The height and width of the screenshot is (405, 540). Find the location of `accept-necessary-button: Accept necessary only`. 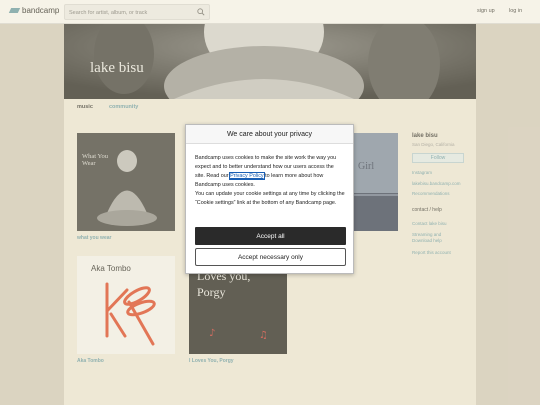

accept-necessary-button: Accept necessary only is located at coordinates (270, 257).